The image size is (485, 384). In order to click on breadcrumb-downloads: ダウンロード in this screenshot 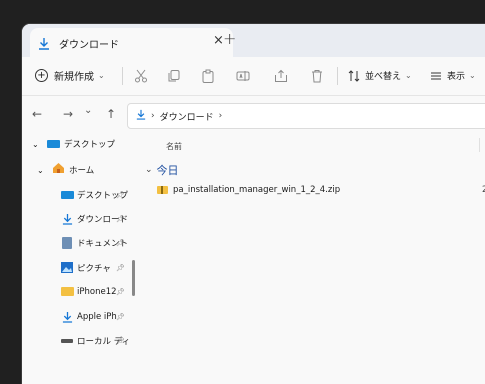, I will do `click(187, 116)`.